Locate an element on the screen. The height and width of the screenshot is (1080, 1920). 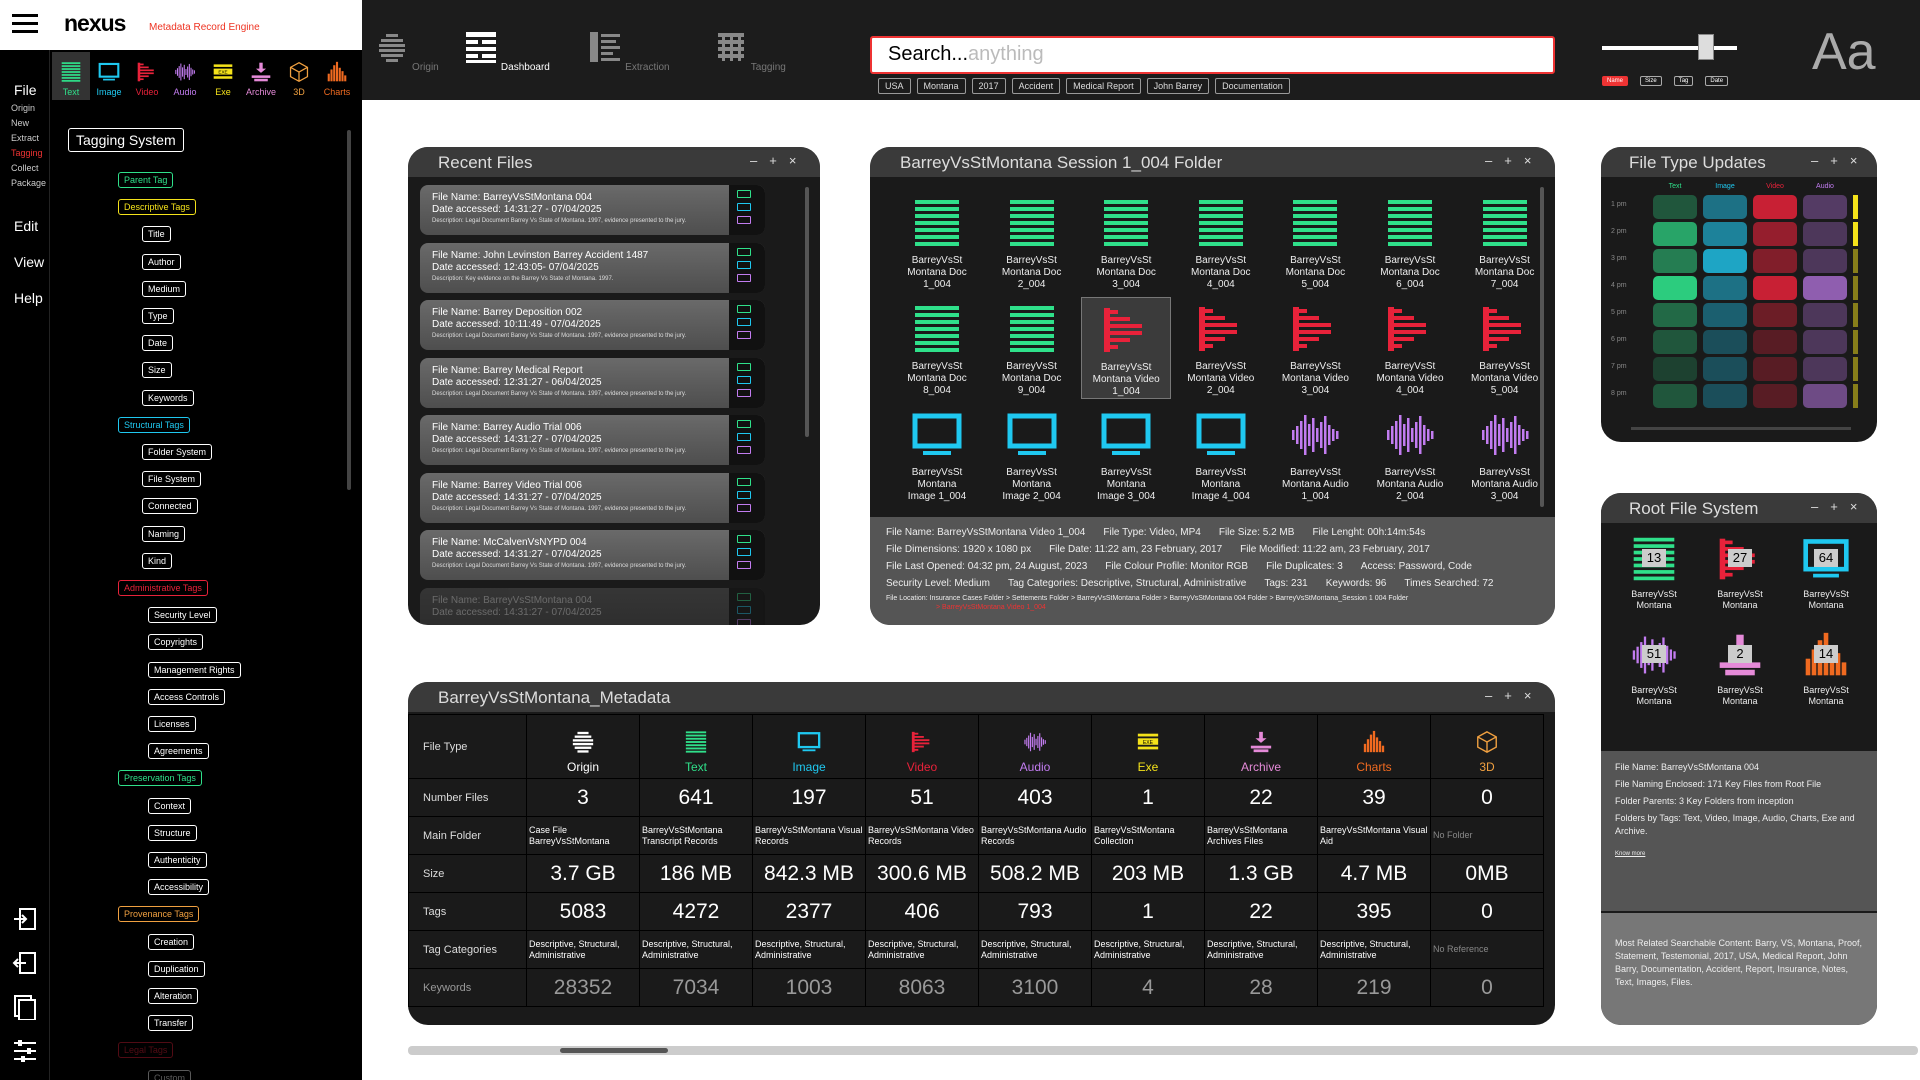
folder-file-item: BarreyVsSt Montana Doc 6_004 is located at coordinates (1410, 242).